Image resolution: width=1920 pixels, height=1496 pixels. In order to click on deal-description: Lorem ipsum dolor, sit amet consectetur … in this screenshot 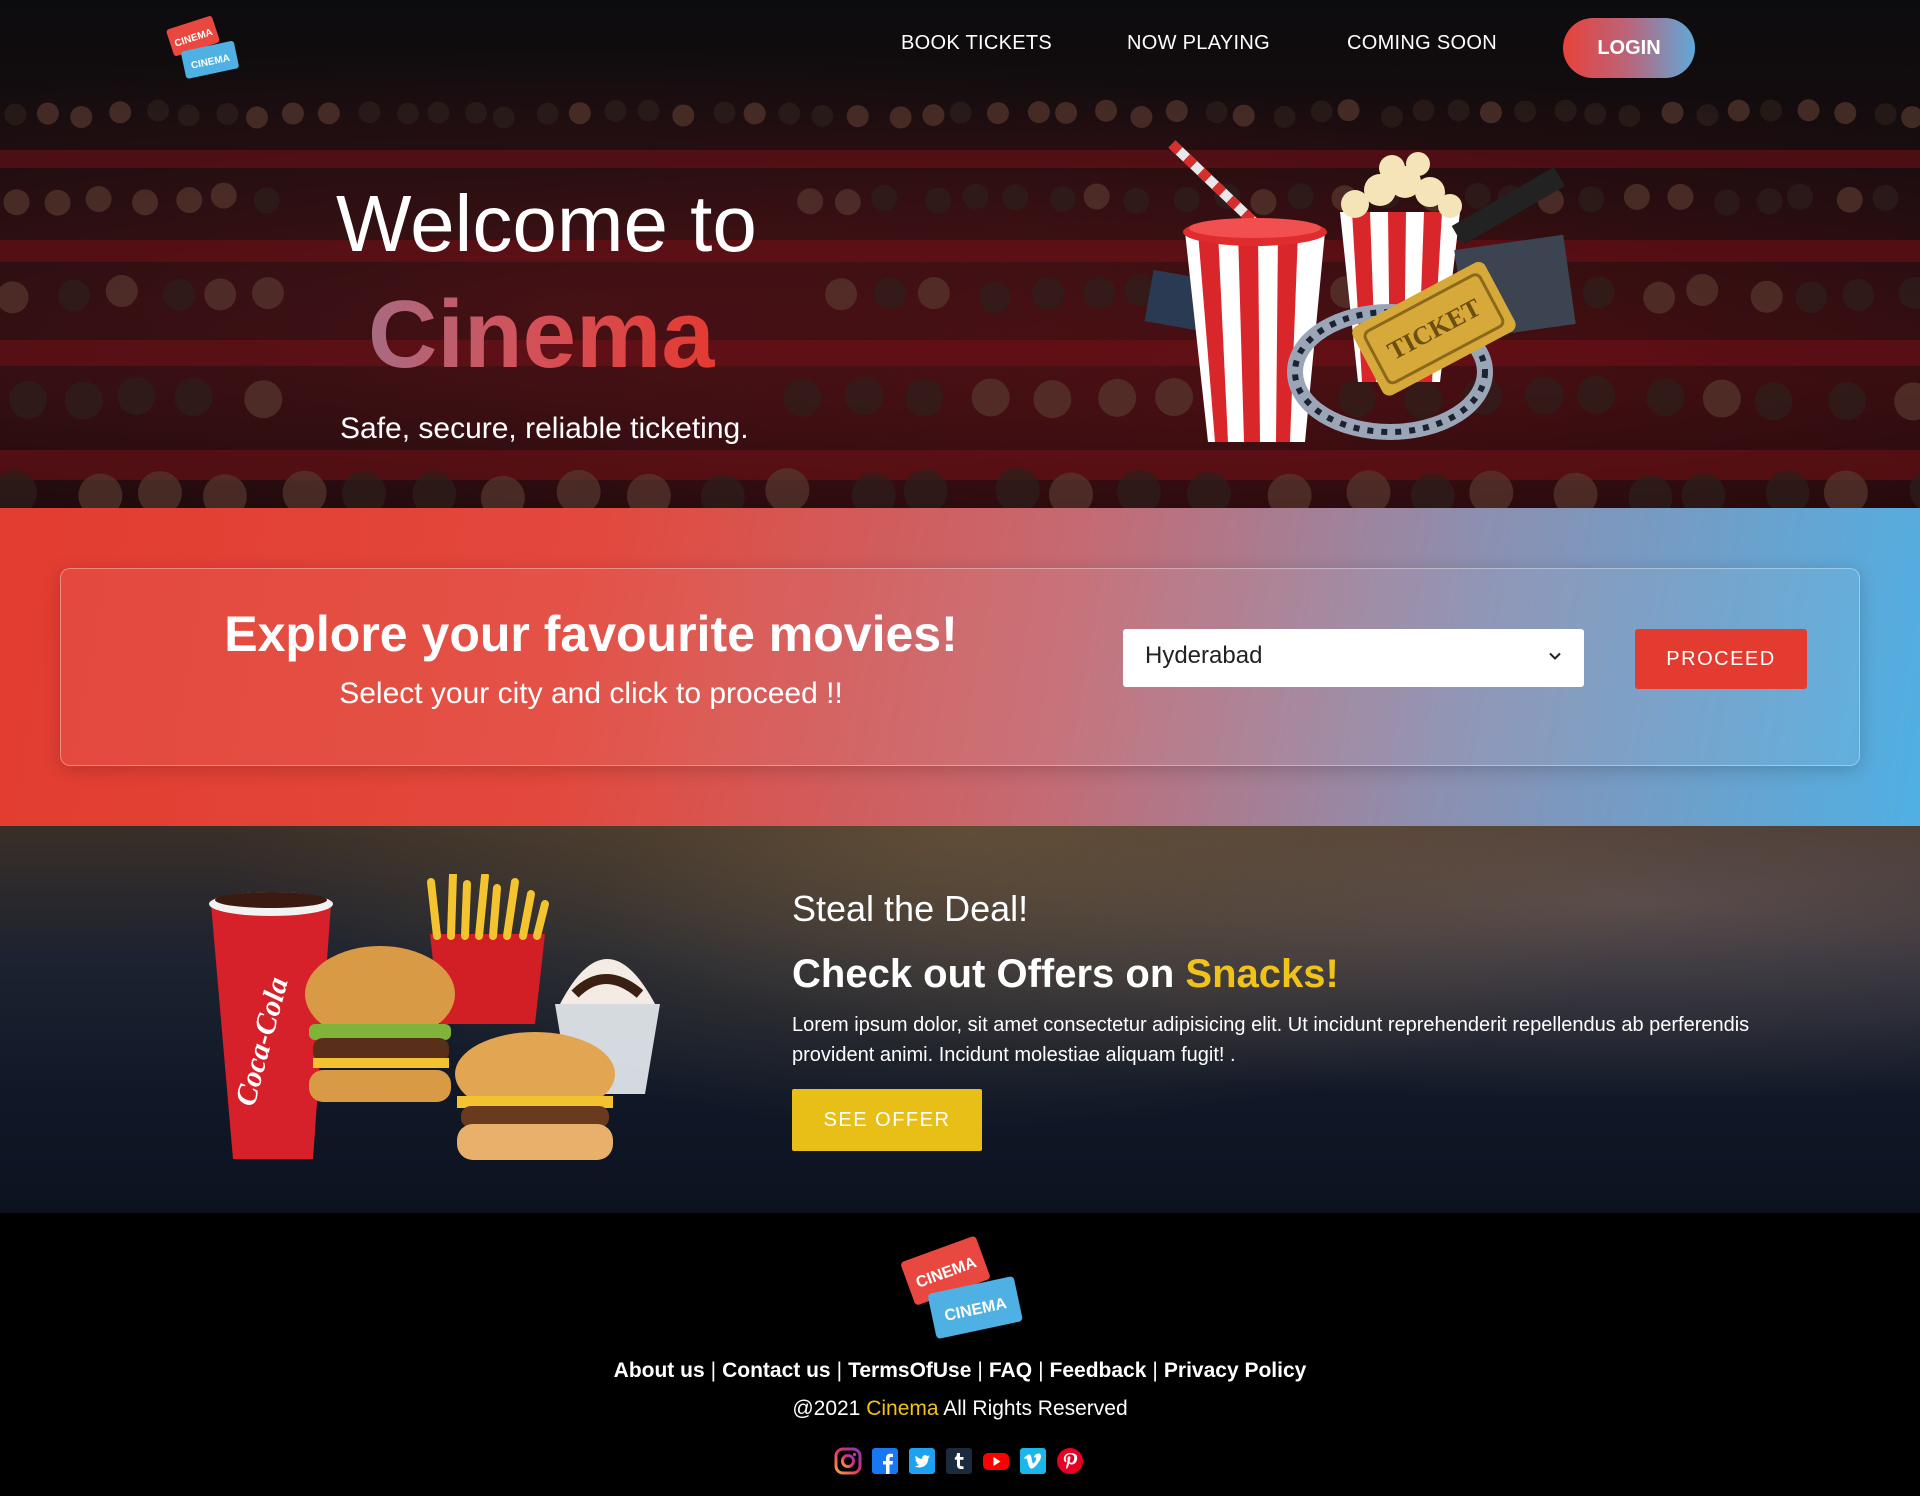, I will do `click(1271, 1040)`.